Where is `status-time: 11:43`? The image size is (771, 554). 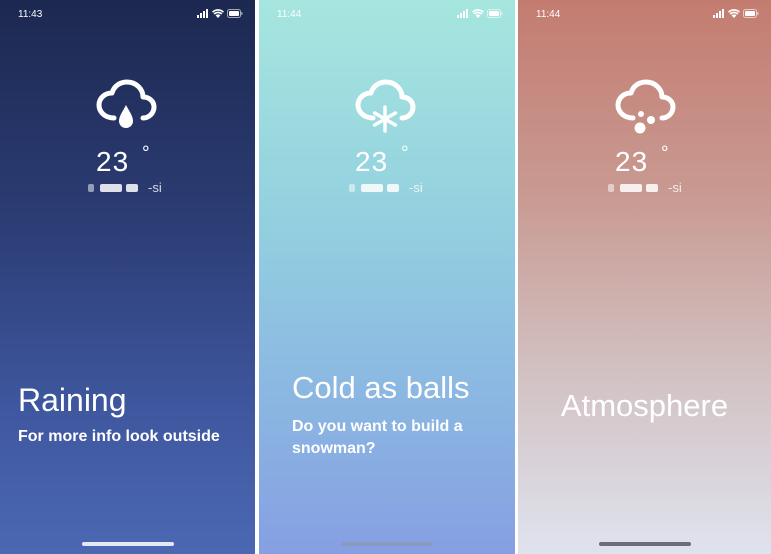 status-time: 11:43 is located at coordinates (30, 14).